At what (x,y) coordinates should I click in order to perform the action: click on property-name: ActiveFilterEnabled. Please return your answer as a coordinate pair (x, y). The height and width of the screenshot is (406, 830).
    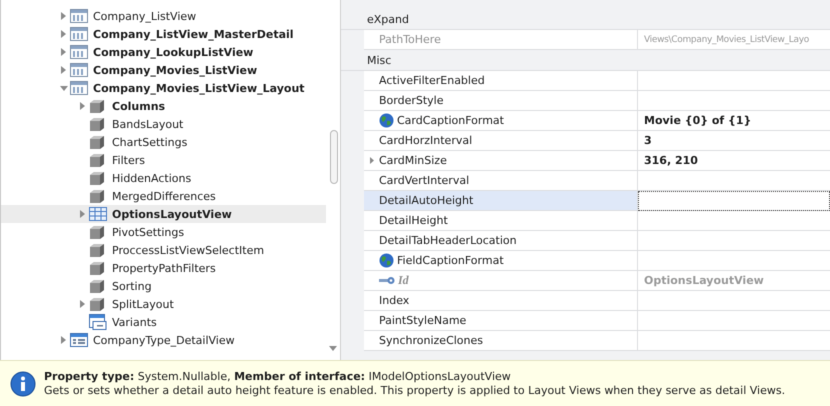
    Looking at the image, I should click on (432, 80).